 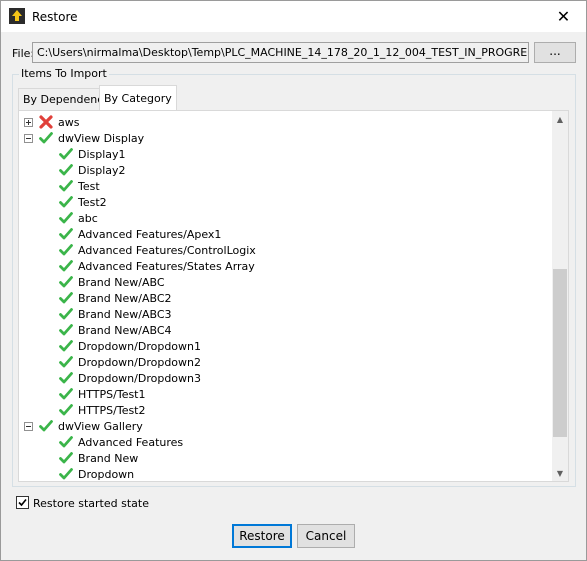 I want to click on file-label: File:, so click(x=23, y=53).